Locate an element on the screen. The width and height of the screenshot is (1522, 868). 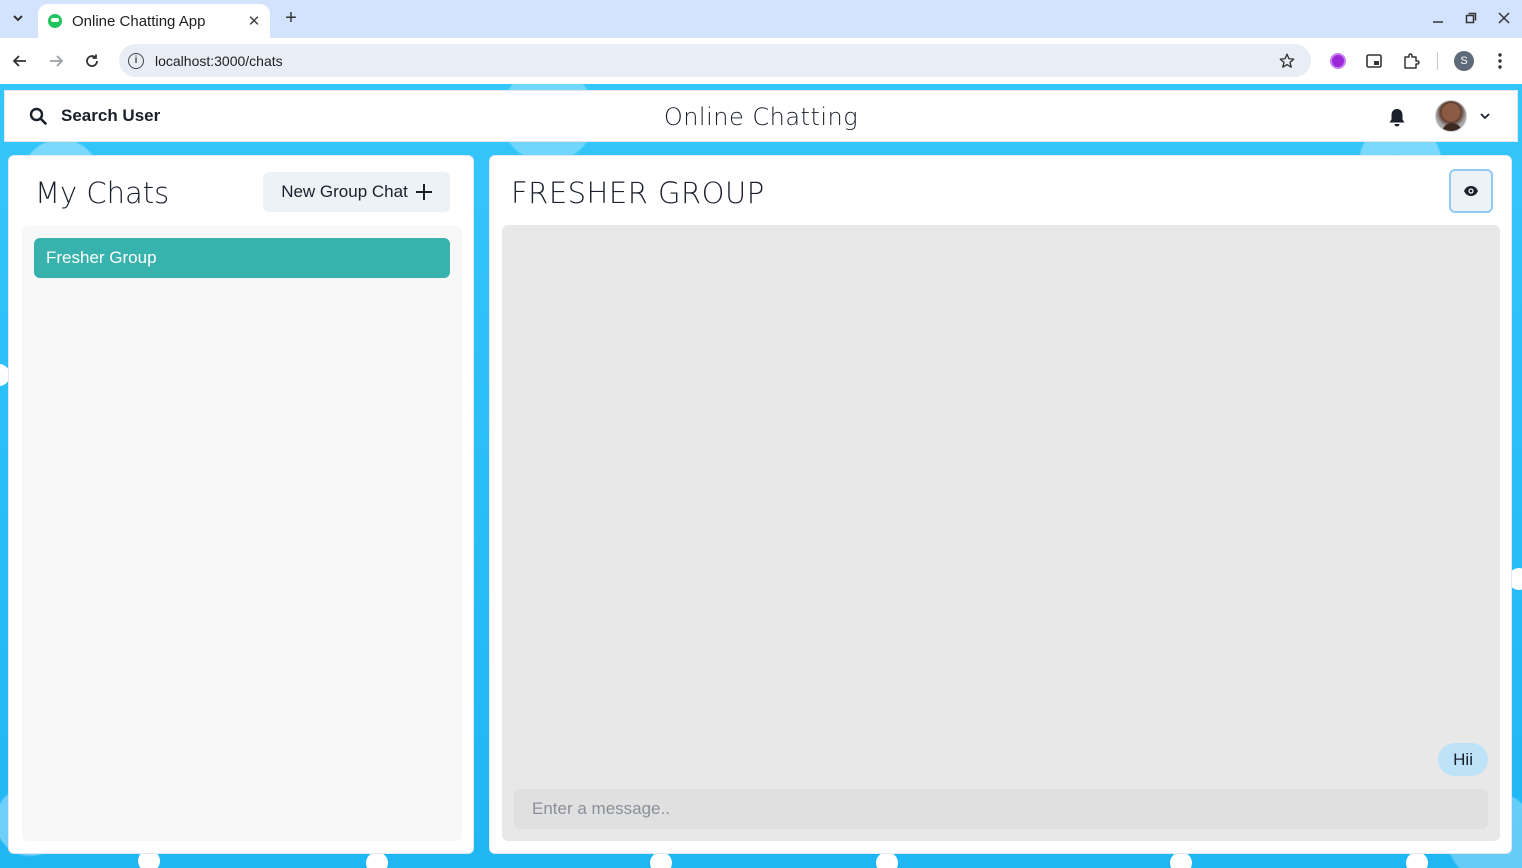
avatar is located at coordinates (1451, 116).